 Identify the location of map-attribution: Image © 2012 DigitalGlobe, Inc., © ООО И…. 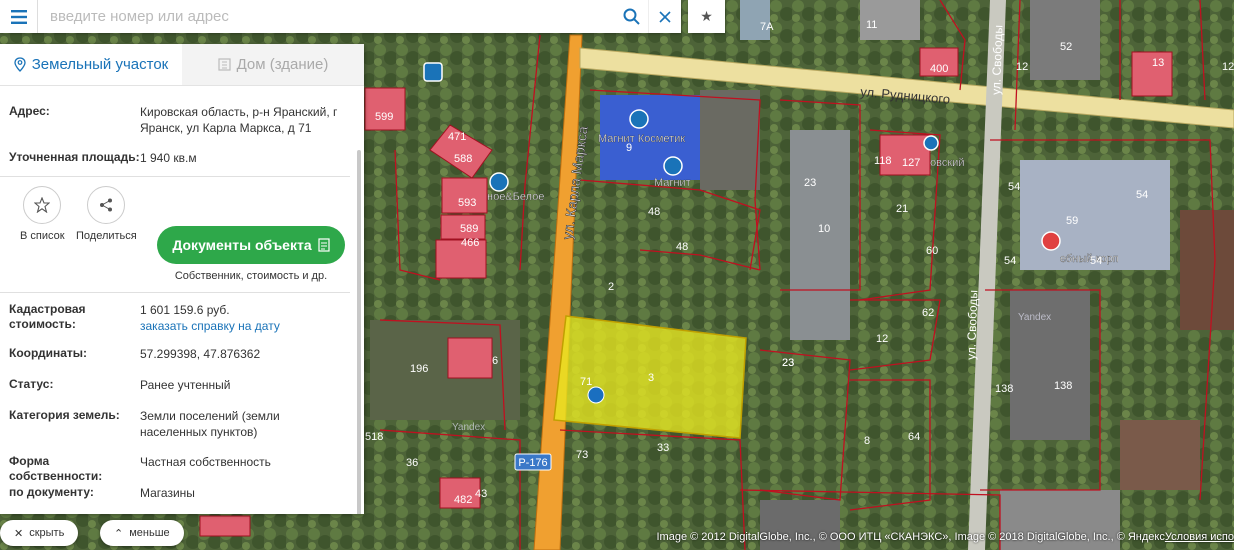
(943, 537).